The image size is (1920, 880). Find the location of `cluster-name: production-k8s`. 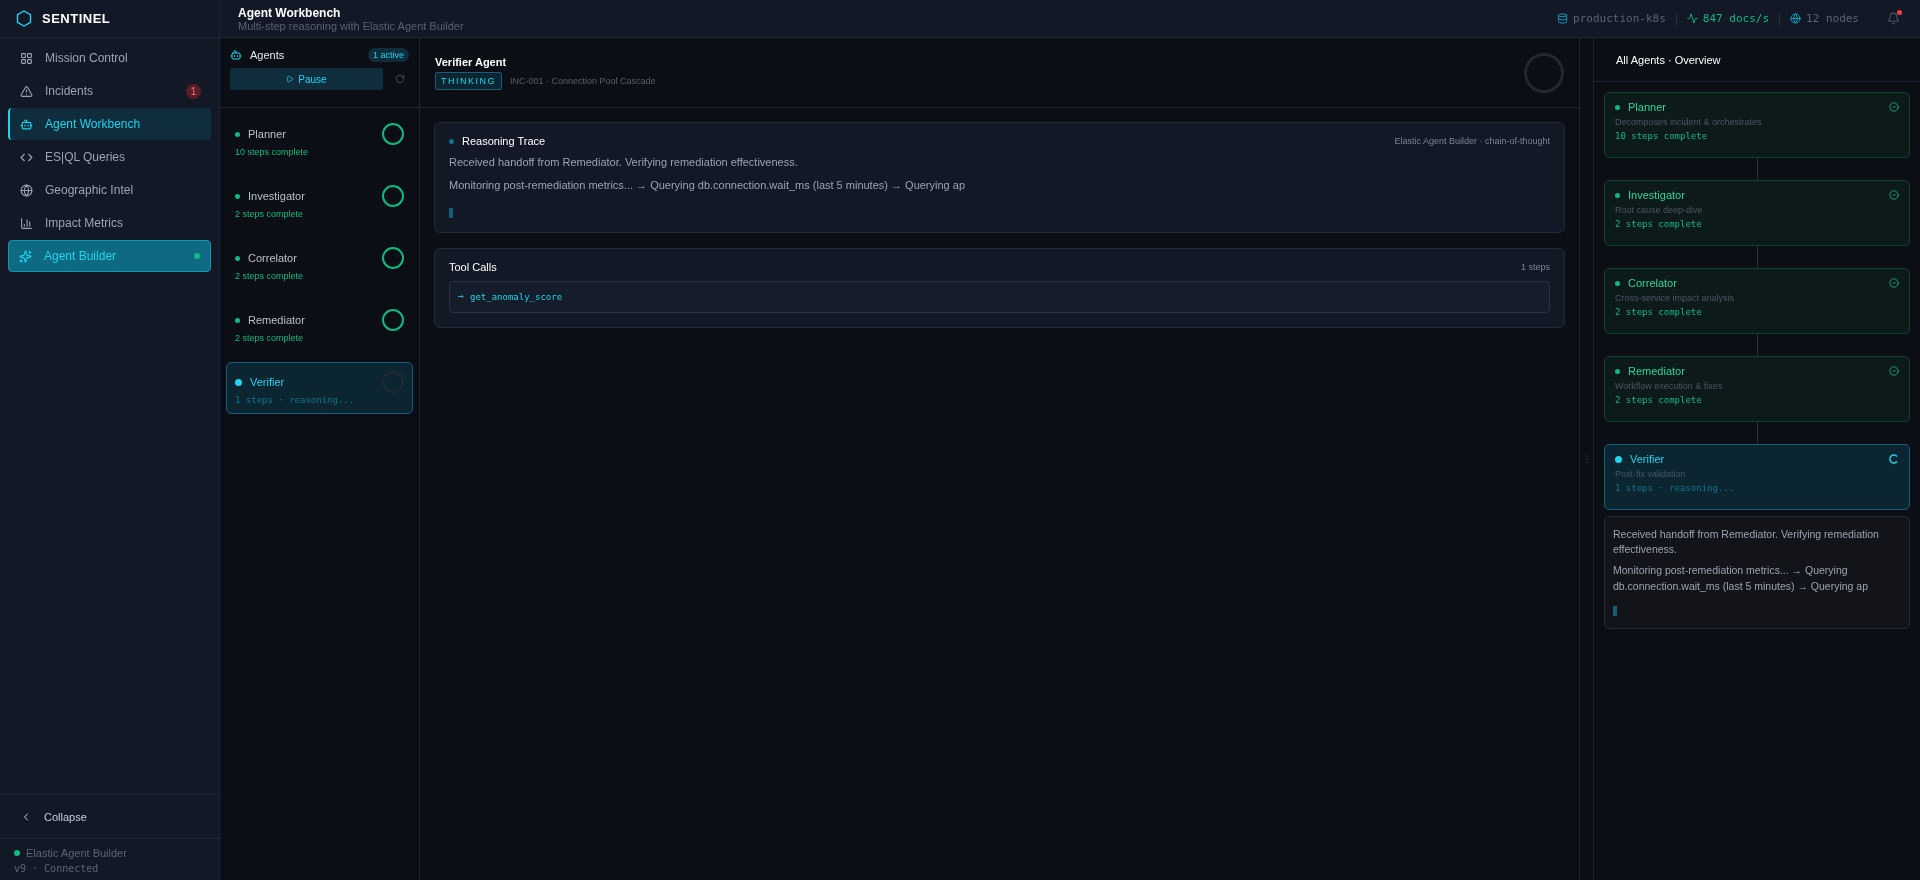

cluster-name: production-k8s is located at coordinates (1619, 18).